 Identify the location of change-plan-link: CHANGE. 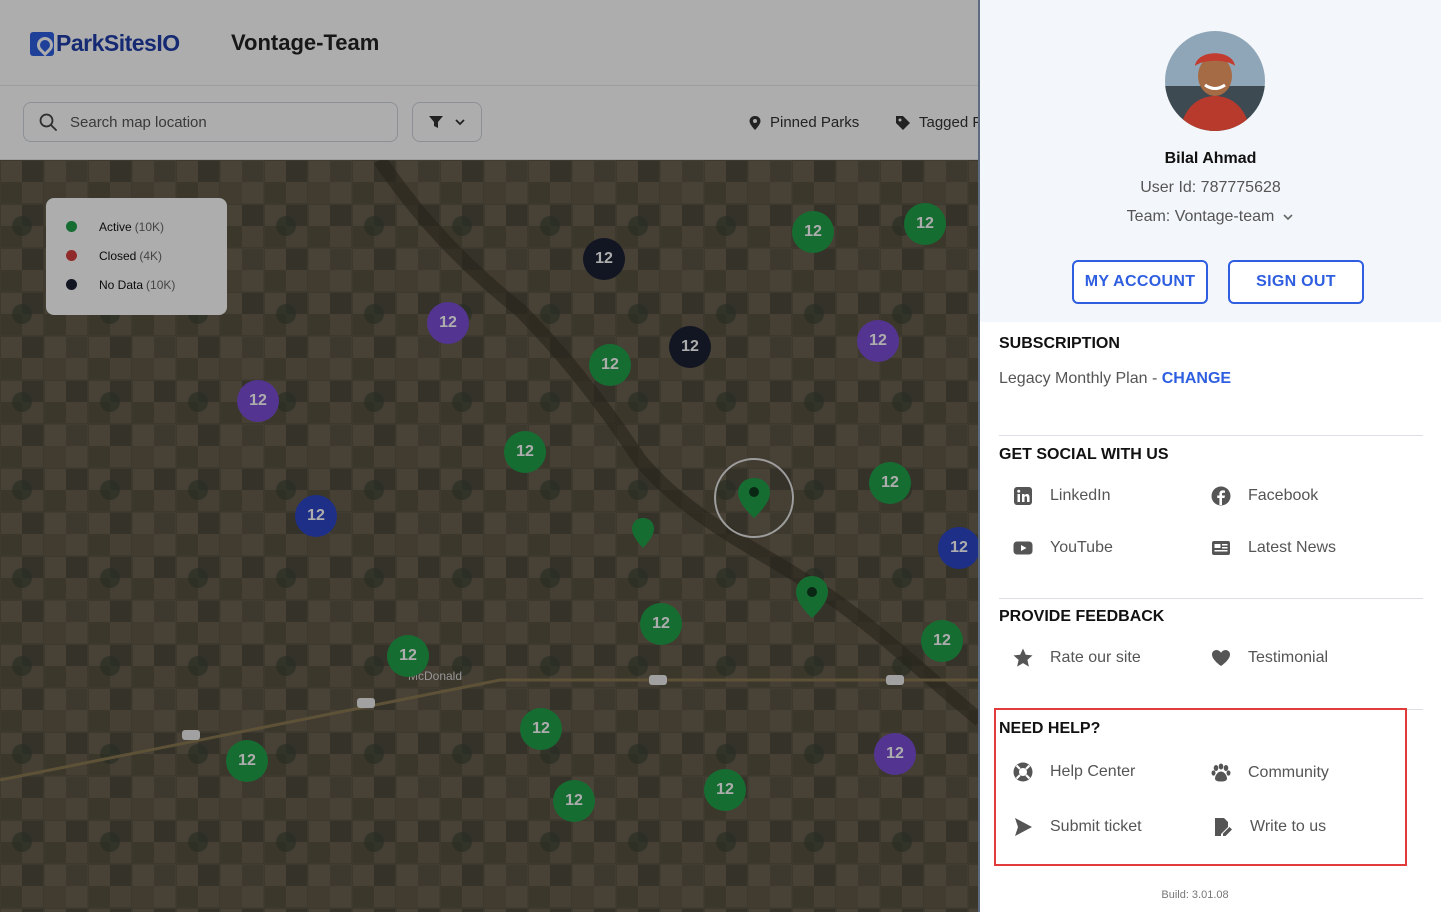
(1196, 378).